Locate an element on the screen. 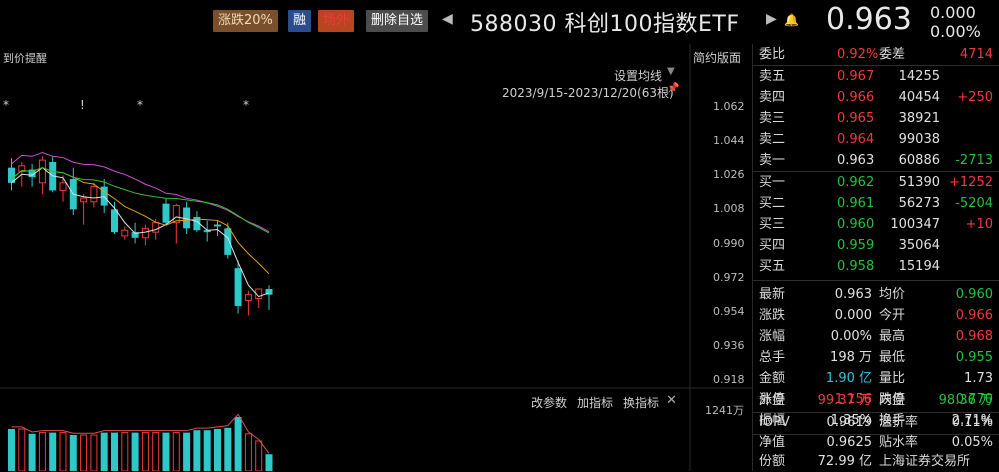  bid-label: 买二 is located at coordinates (772, 203).